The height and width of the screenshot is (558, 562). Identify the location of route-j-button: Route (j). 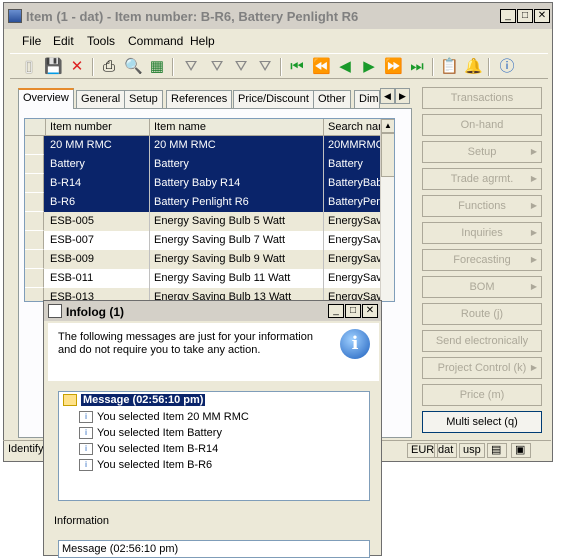
(482, 314).